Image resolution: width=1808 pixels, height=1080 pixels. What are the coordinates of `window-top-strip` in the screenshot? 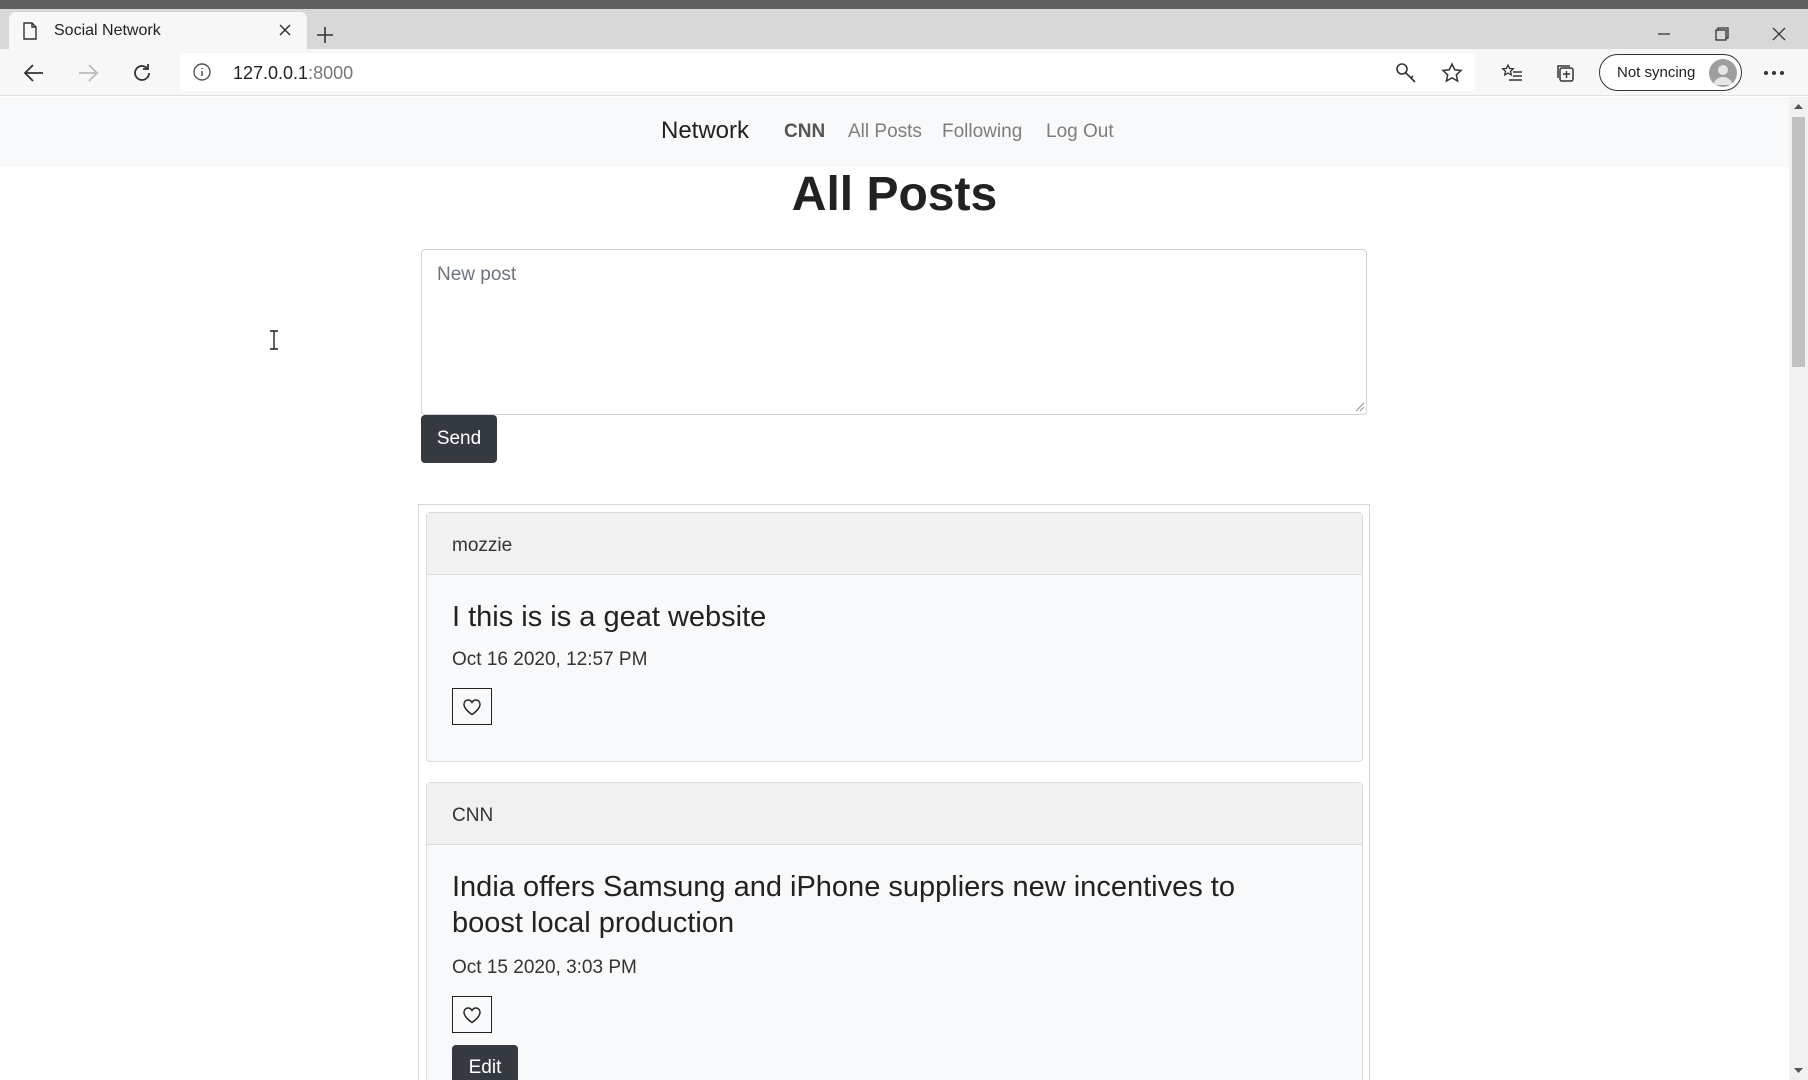 It's located at (904, 4).